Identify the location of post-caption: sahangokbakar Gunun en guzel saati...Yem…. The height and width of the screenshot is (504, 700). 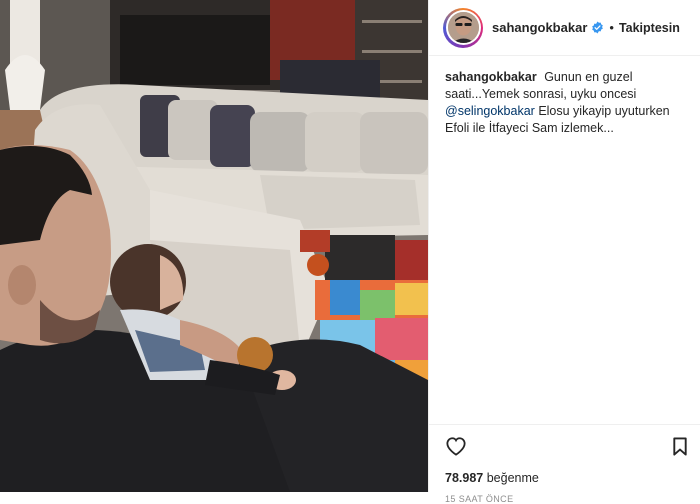
(564, 96).